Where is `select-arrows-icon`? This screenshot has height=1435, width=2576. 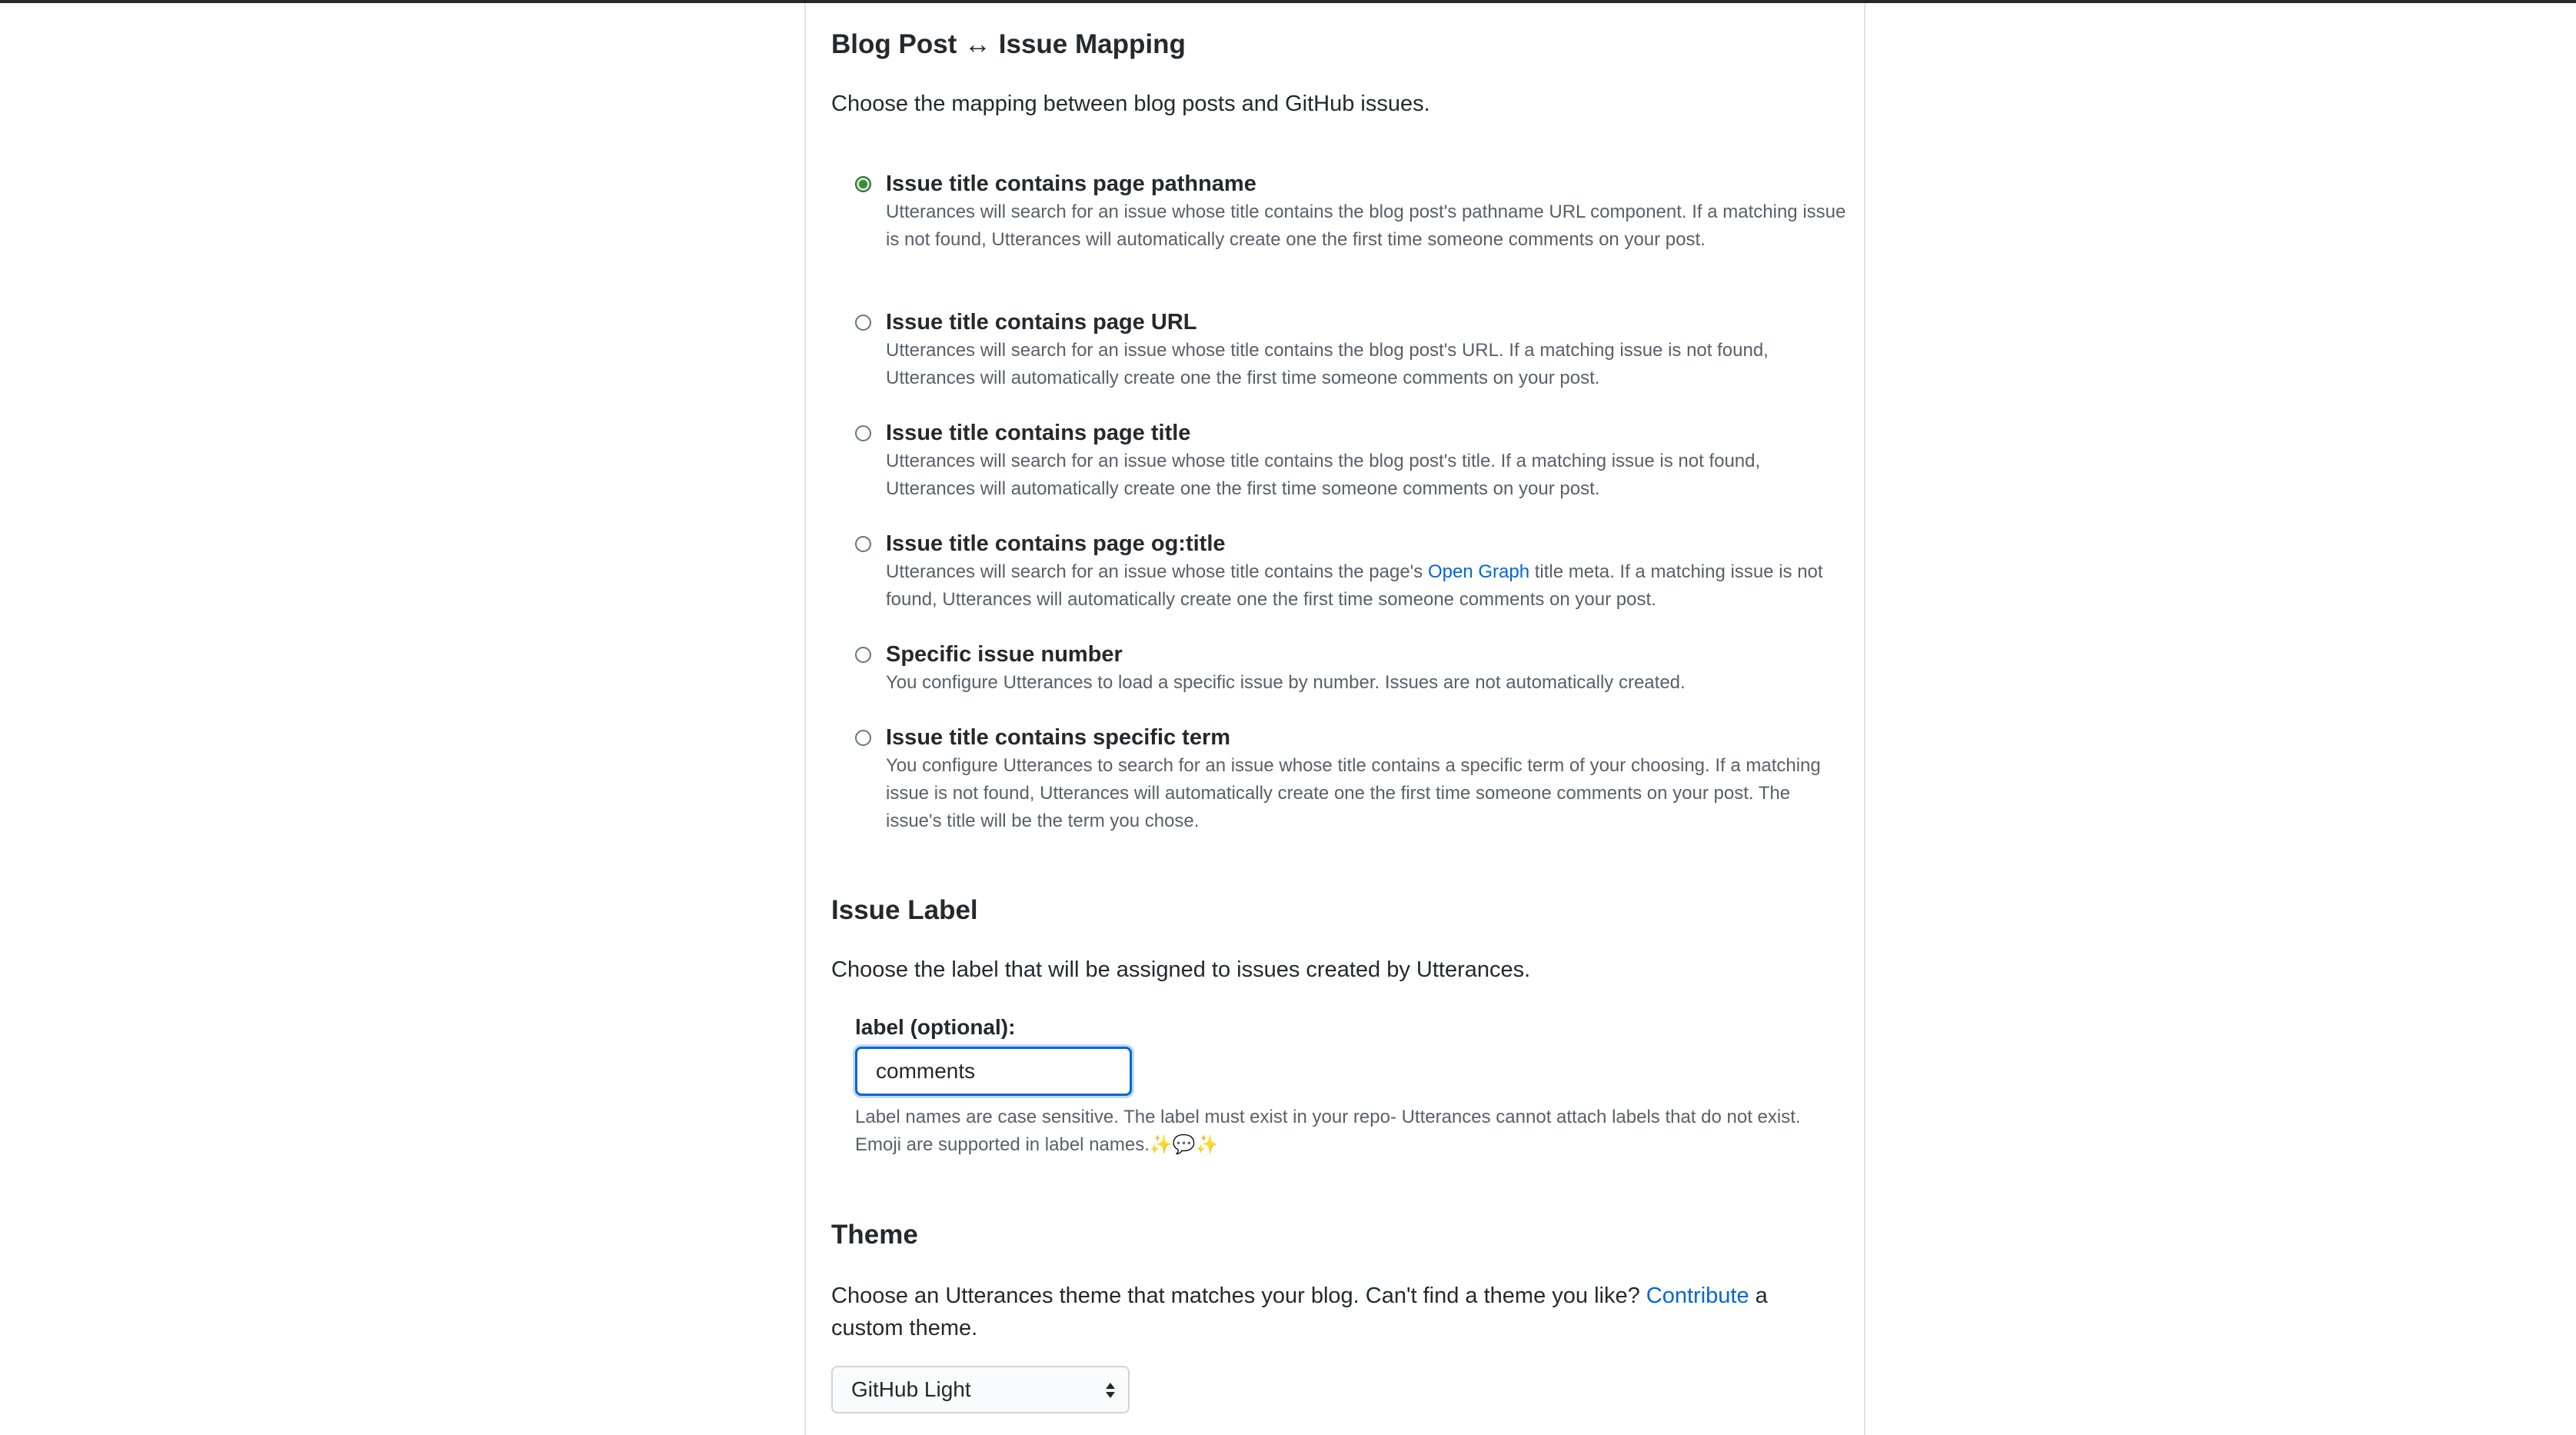
select-arrows-icon is located at coordinates (1110, 1390).